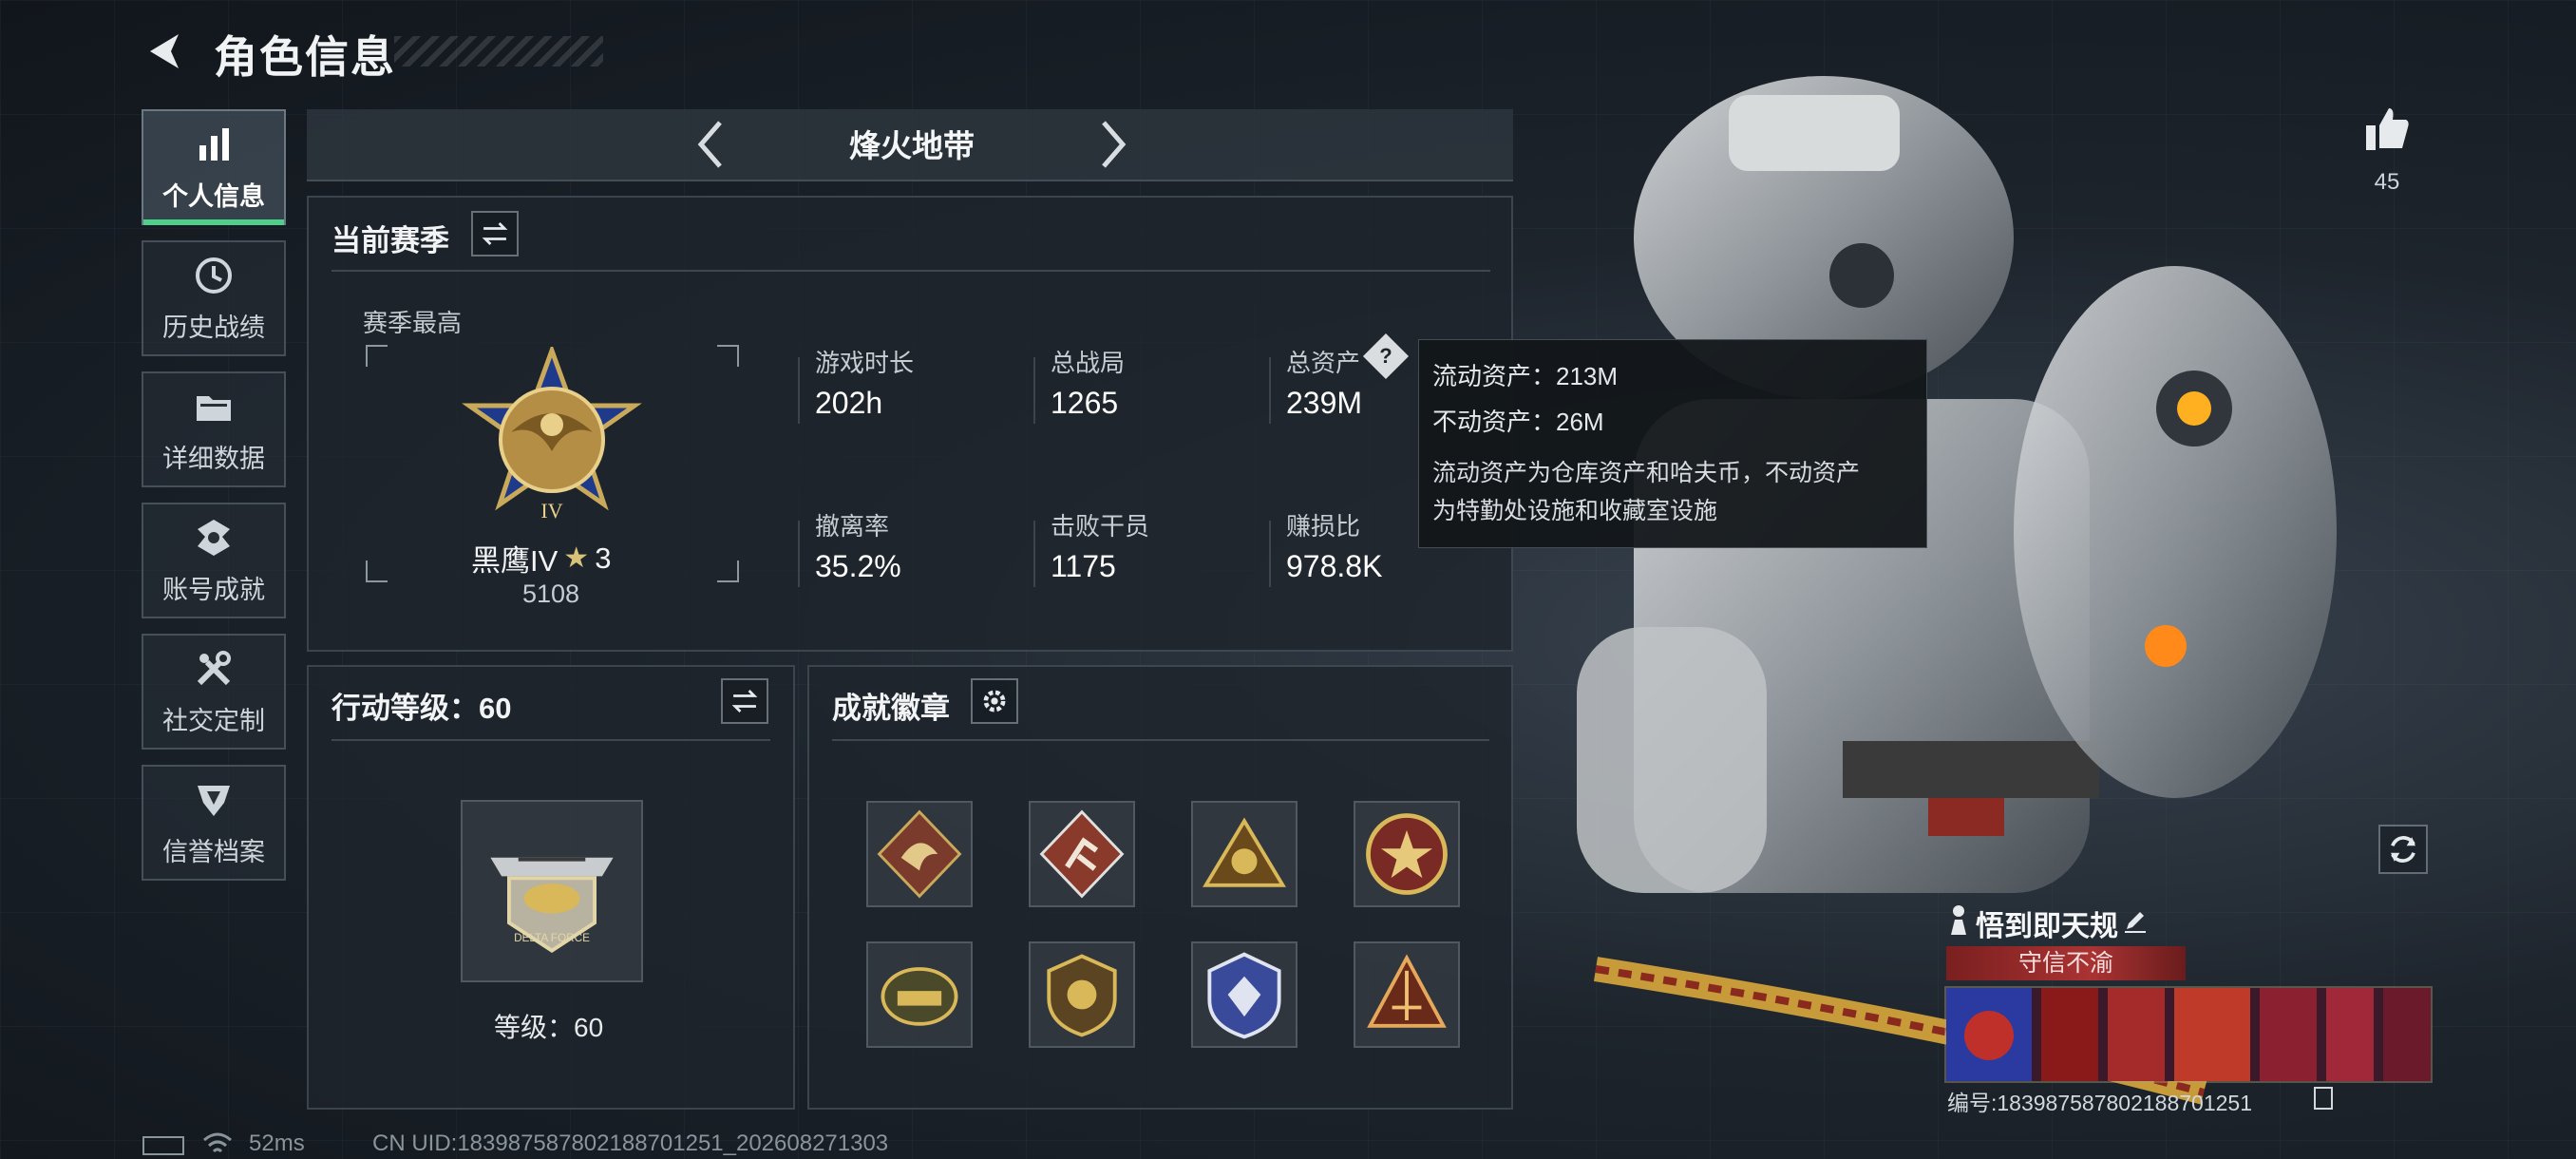 The image size is (2576, 1159). What do you see at coordinates (576, 558) in the screenshot?
I see `star-icon: ★` at bounding box center [576, 558].